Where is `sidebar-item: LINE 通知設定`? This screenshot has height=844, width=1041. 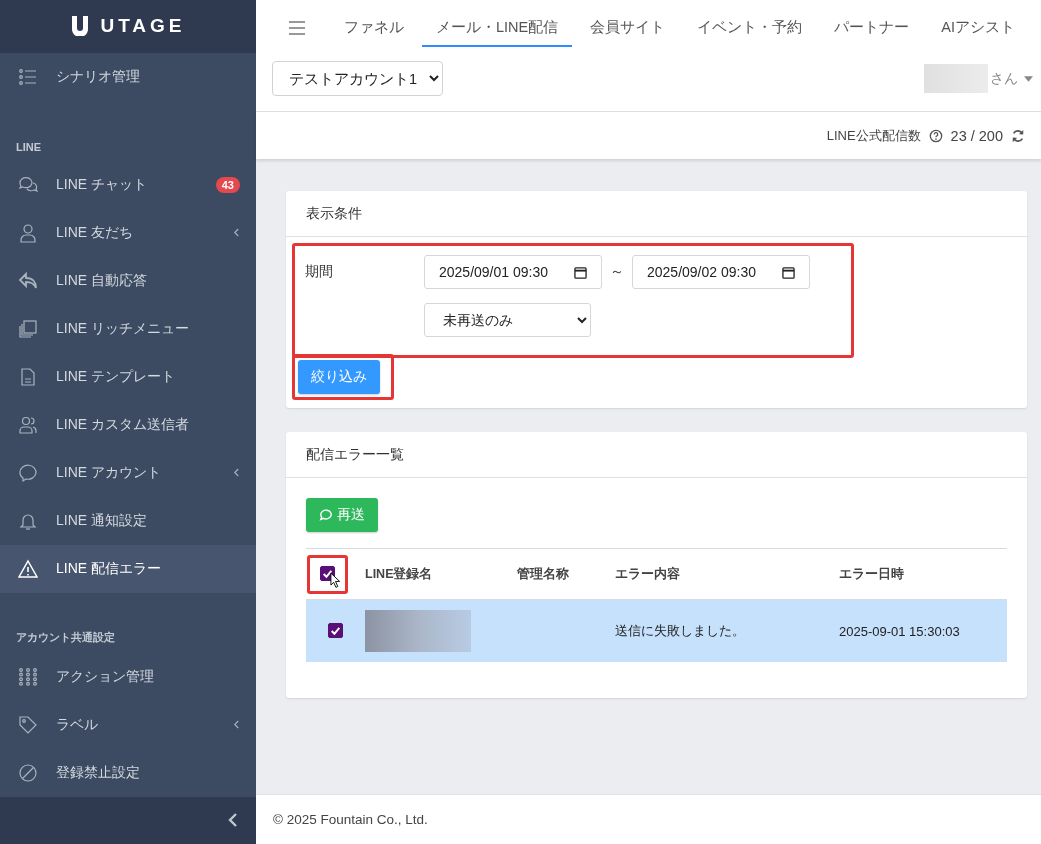
sidebar-item: LINE 通知設定 is located at coordinates (128, 520).